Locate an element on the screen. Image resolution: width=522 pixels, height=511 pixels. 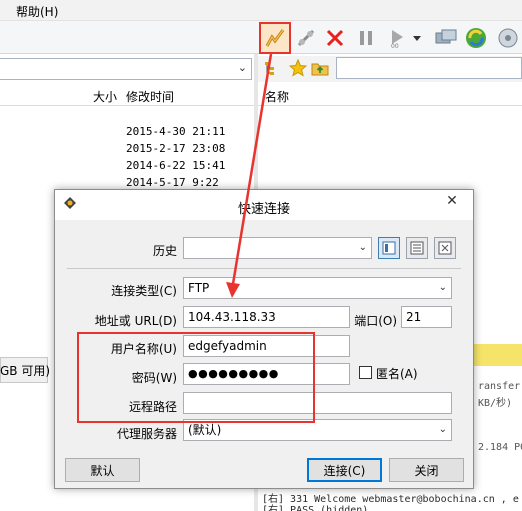
log-line: ransfer is located at coordinates (499, 386).